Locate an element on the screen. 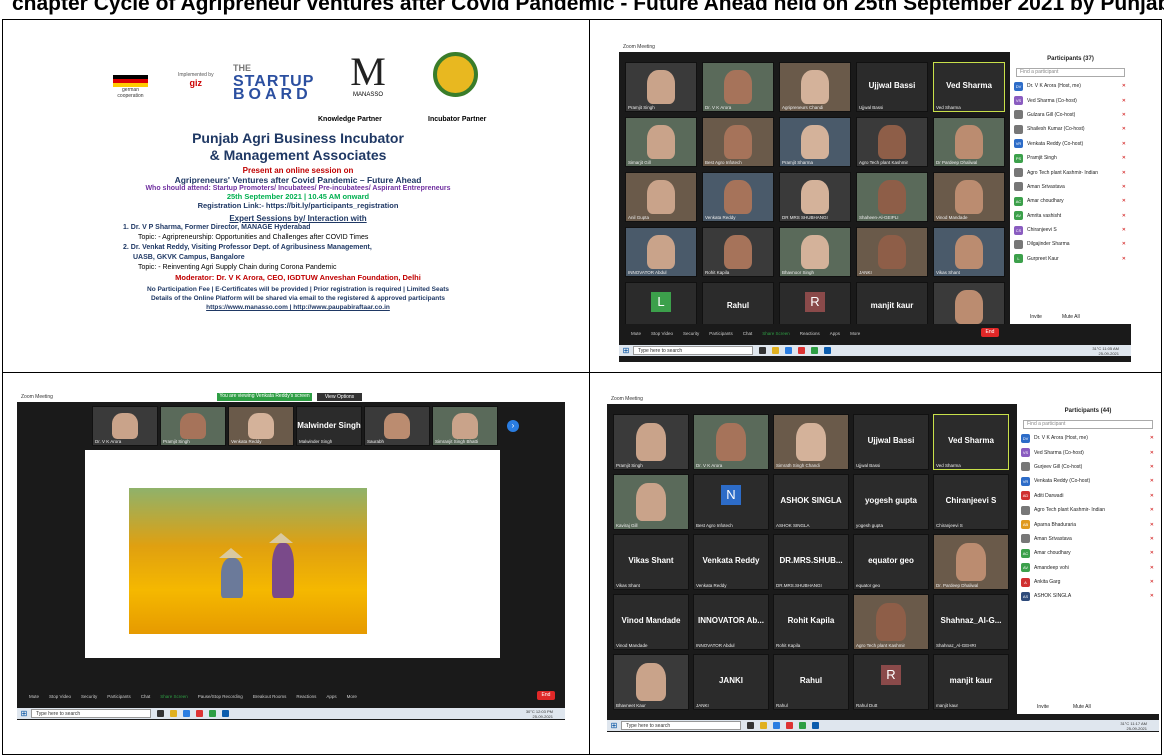 The height and width of the screenshot is (755, 1164). view-options-button: View Options is located at coordinates (339, 397).